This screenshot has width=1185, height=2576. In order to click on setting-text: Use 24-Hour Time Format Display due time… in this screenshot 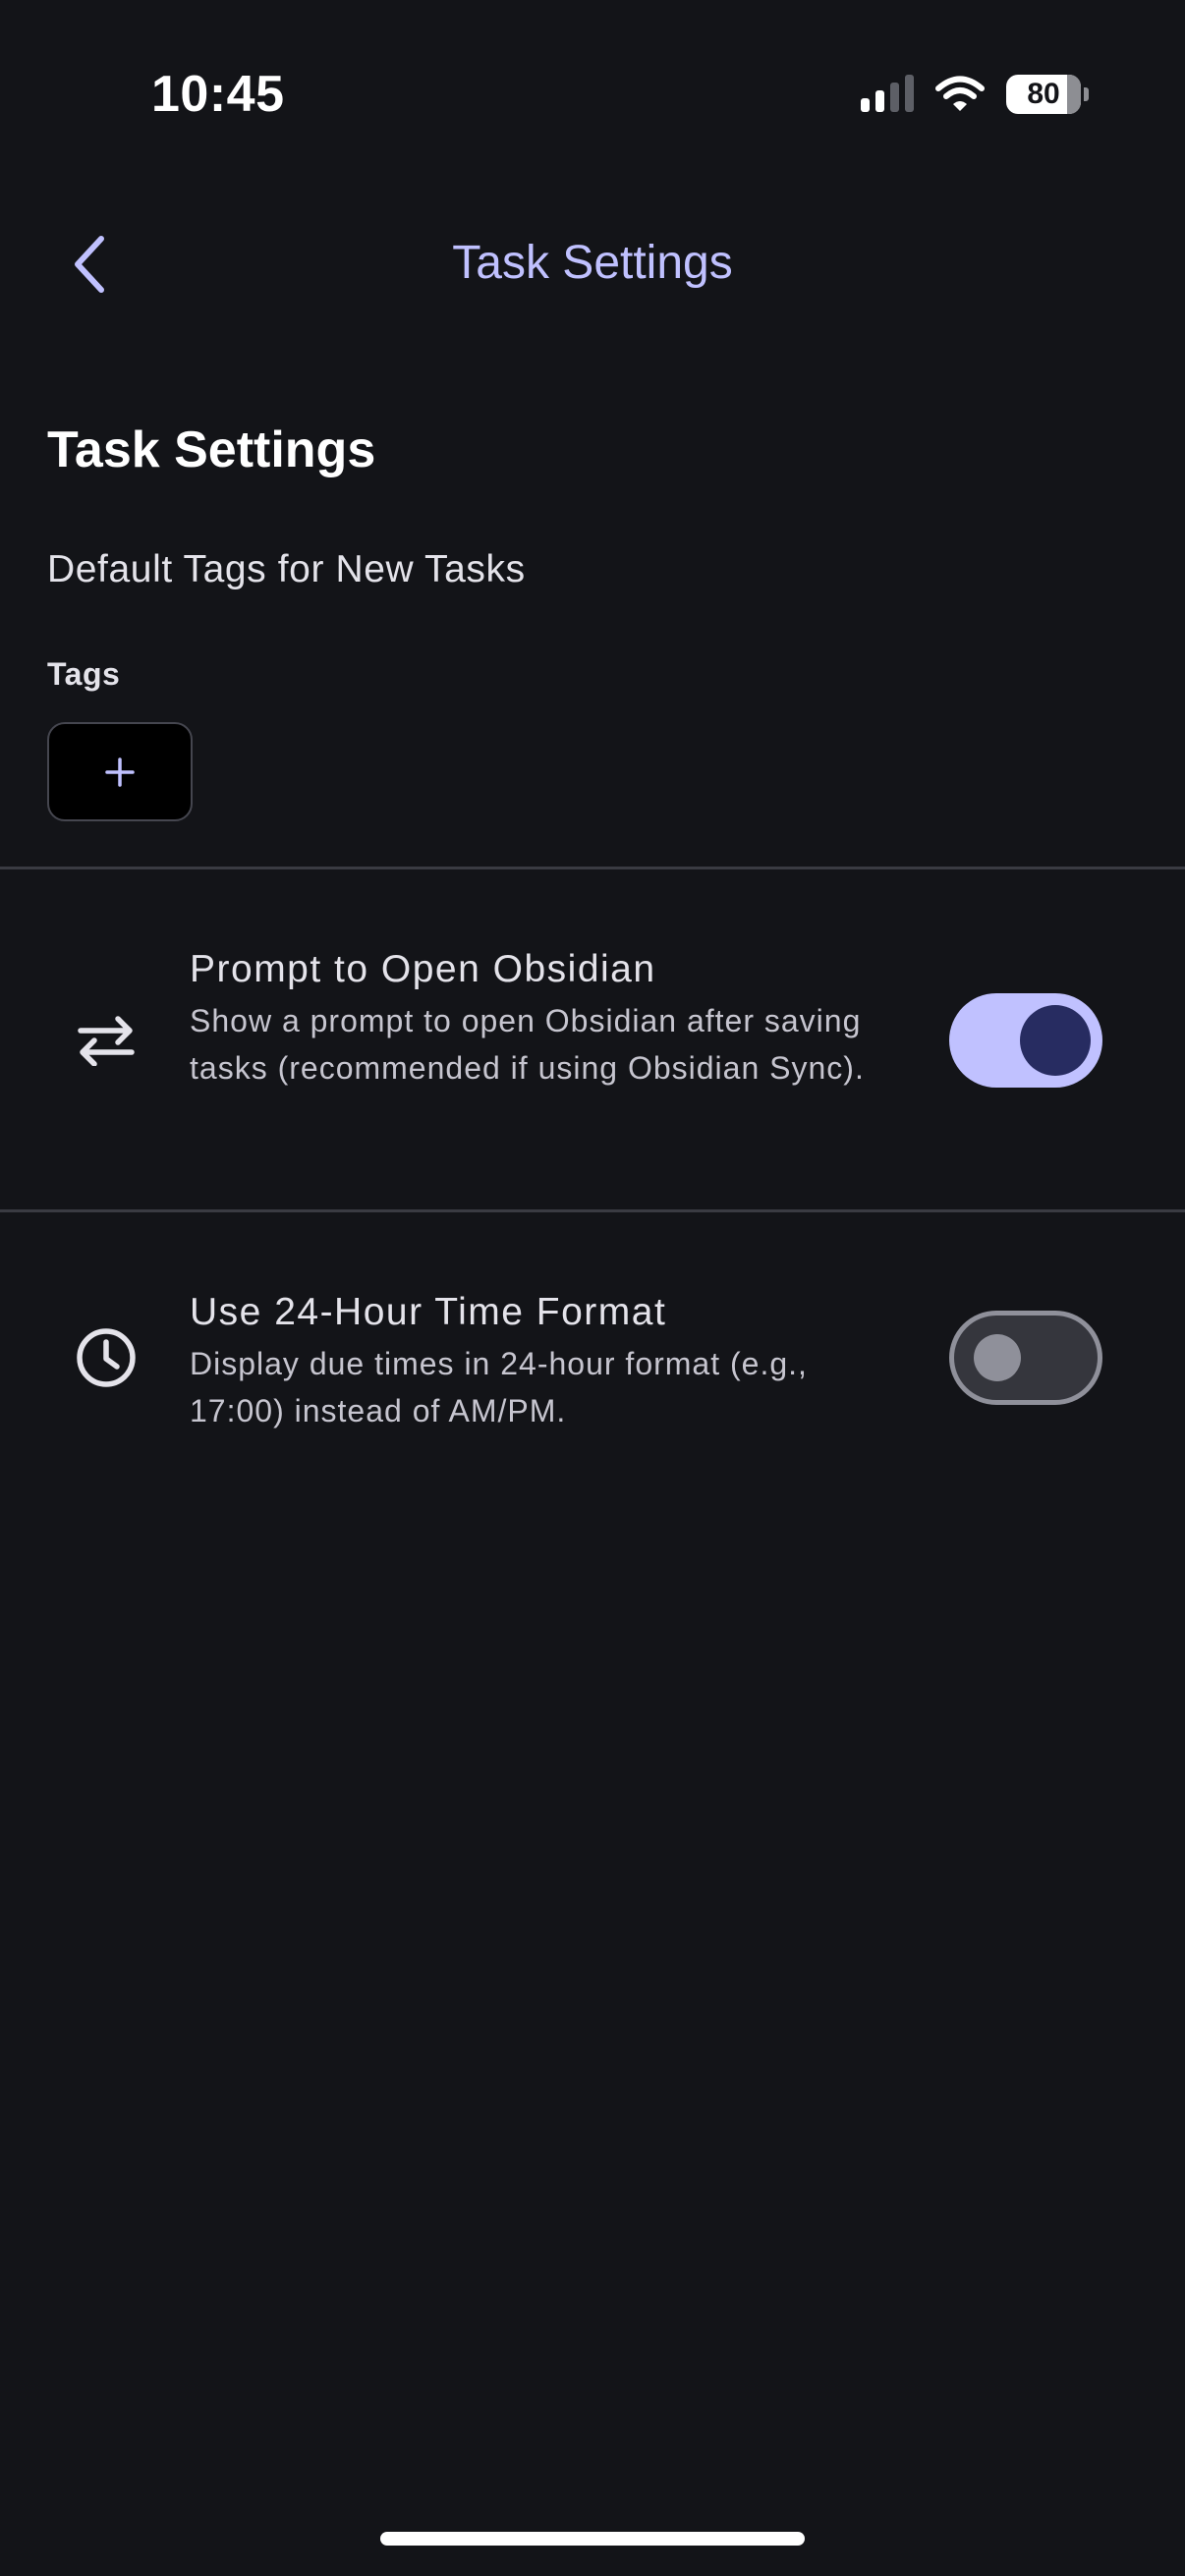, I will do `click(544, 1362)`.